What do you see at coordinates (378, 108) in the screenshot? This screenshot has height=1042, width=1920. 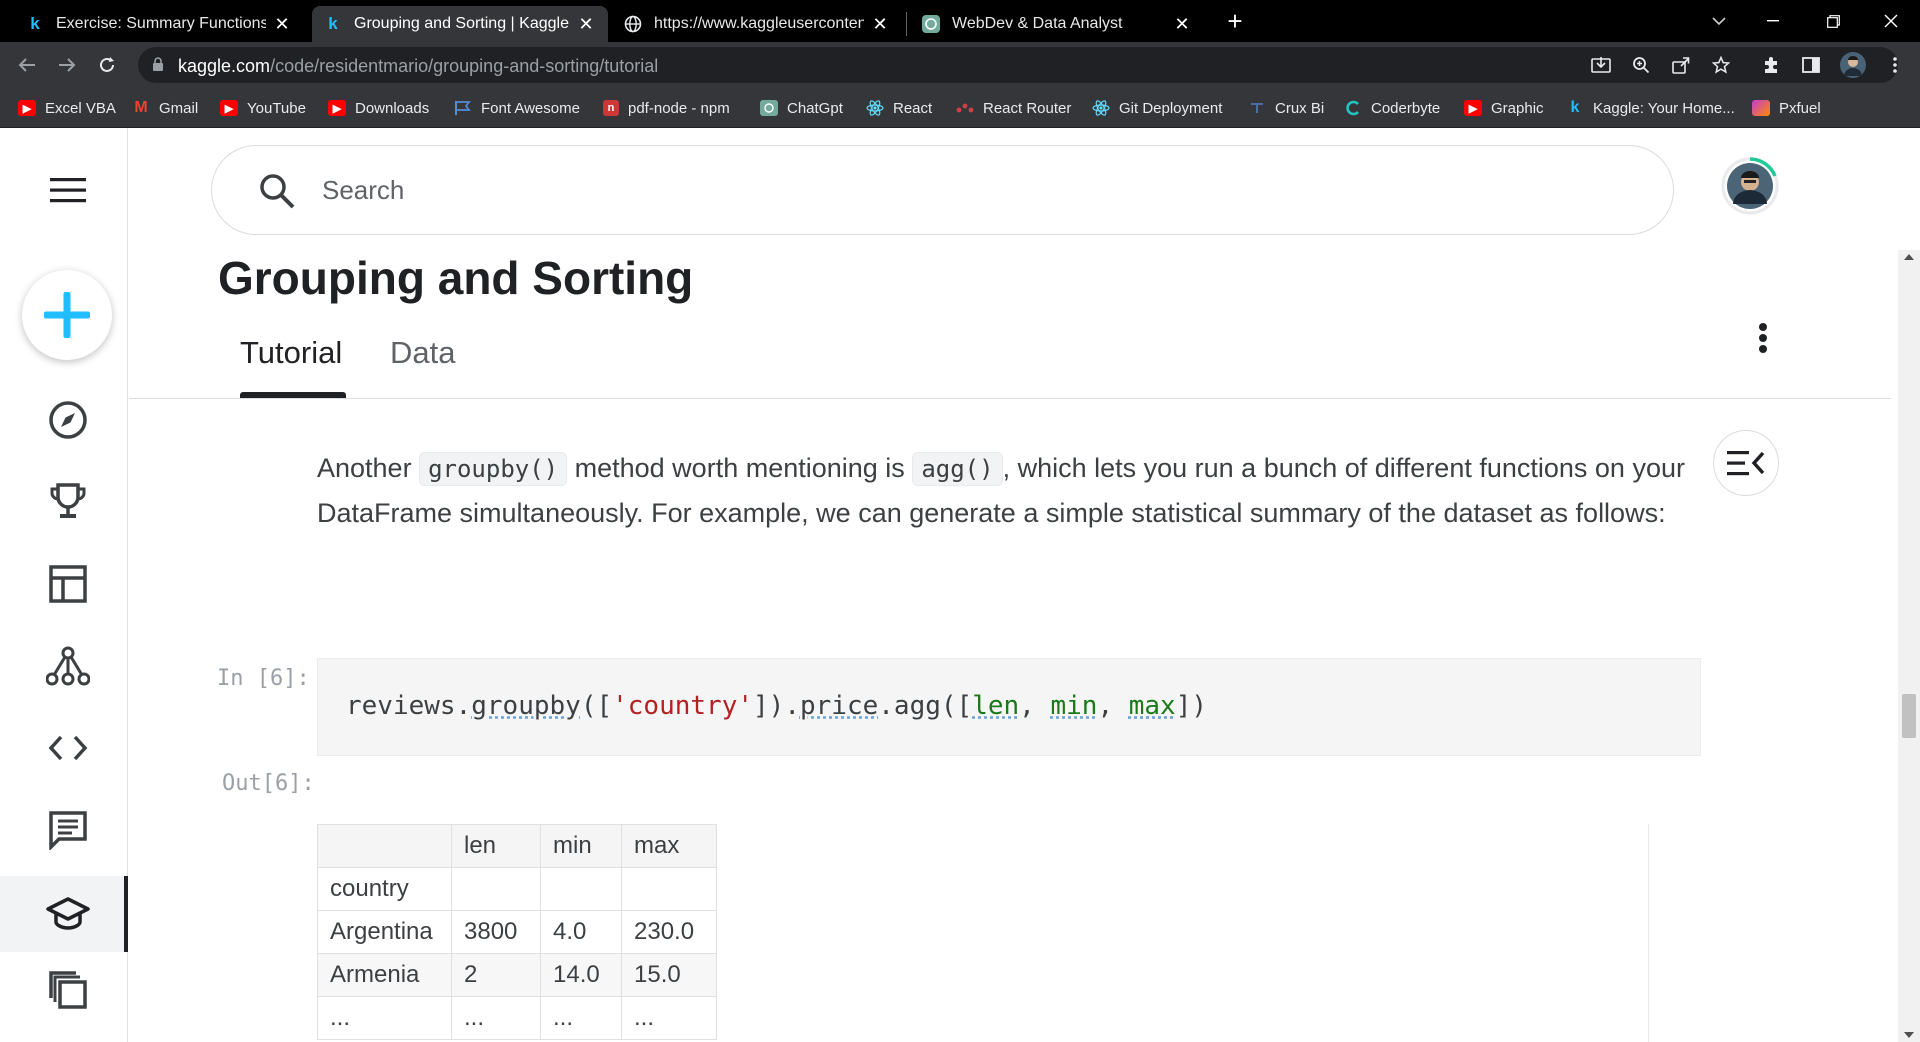 I see `bookmark-downloads: ▶ Downloads` at bounding box center [378, 108].